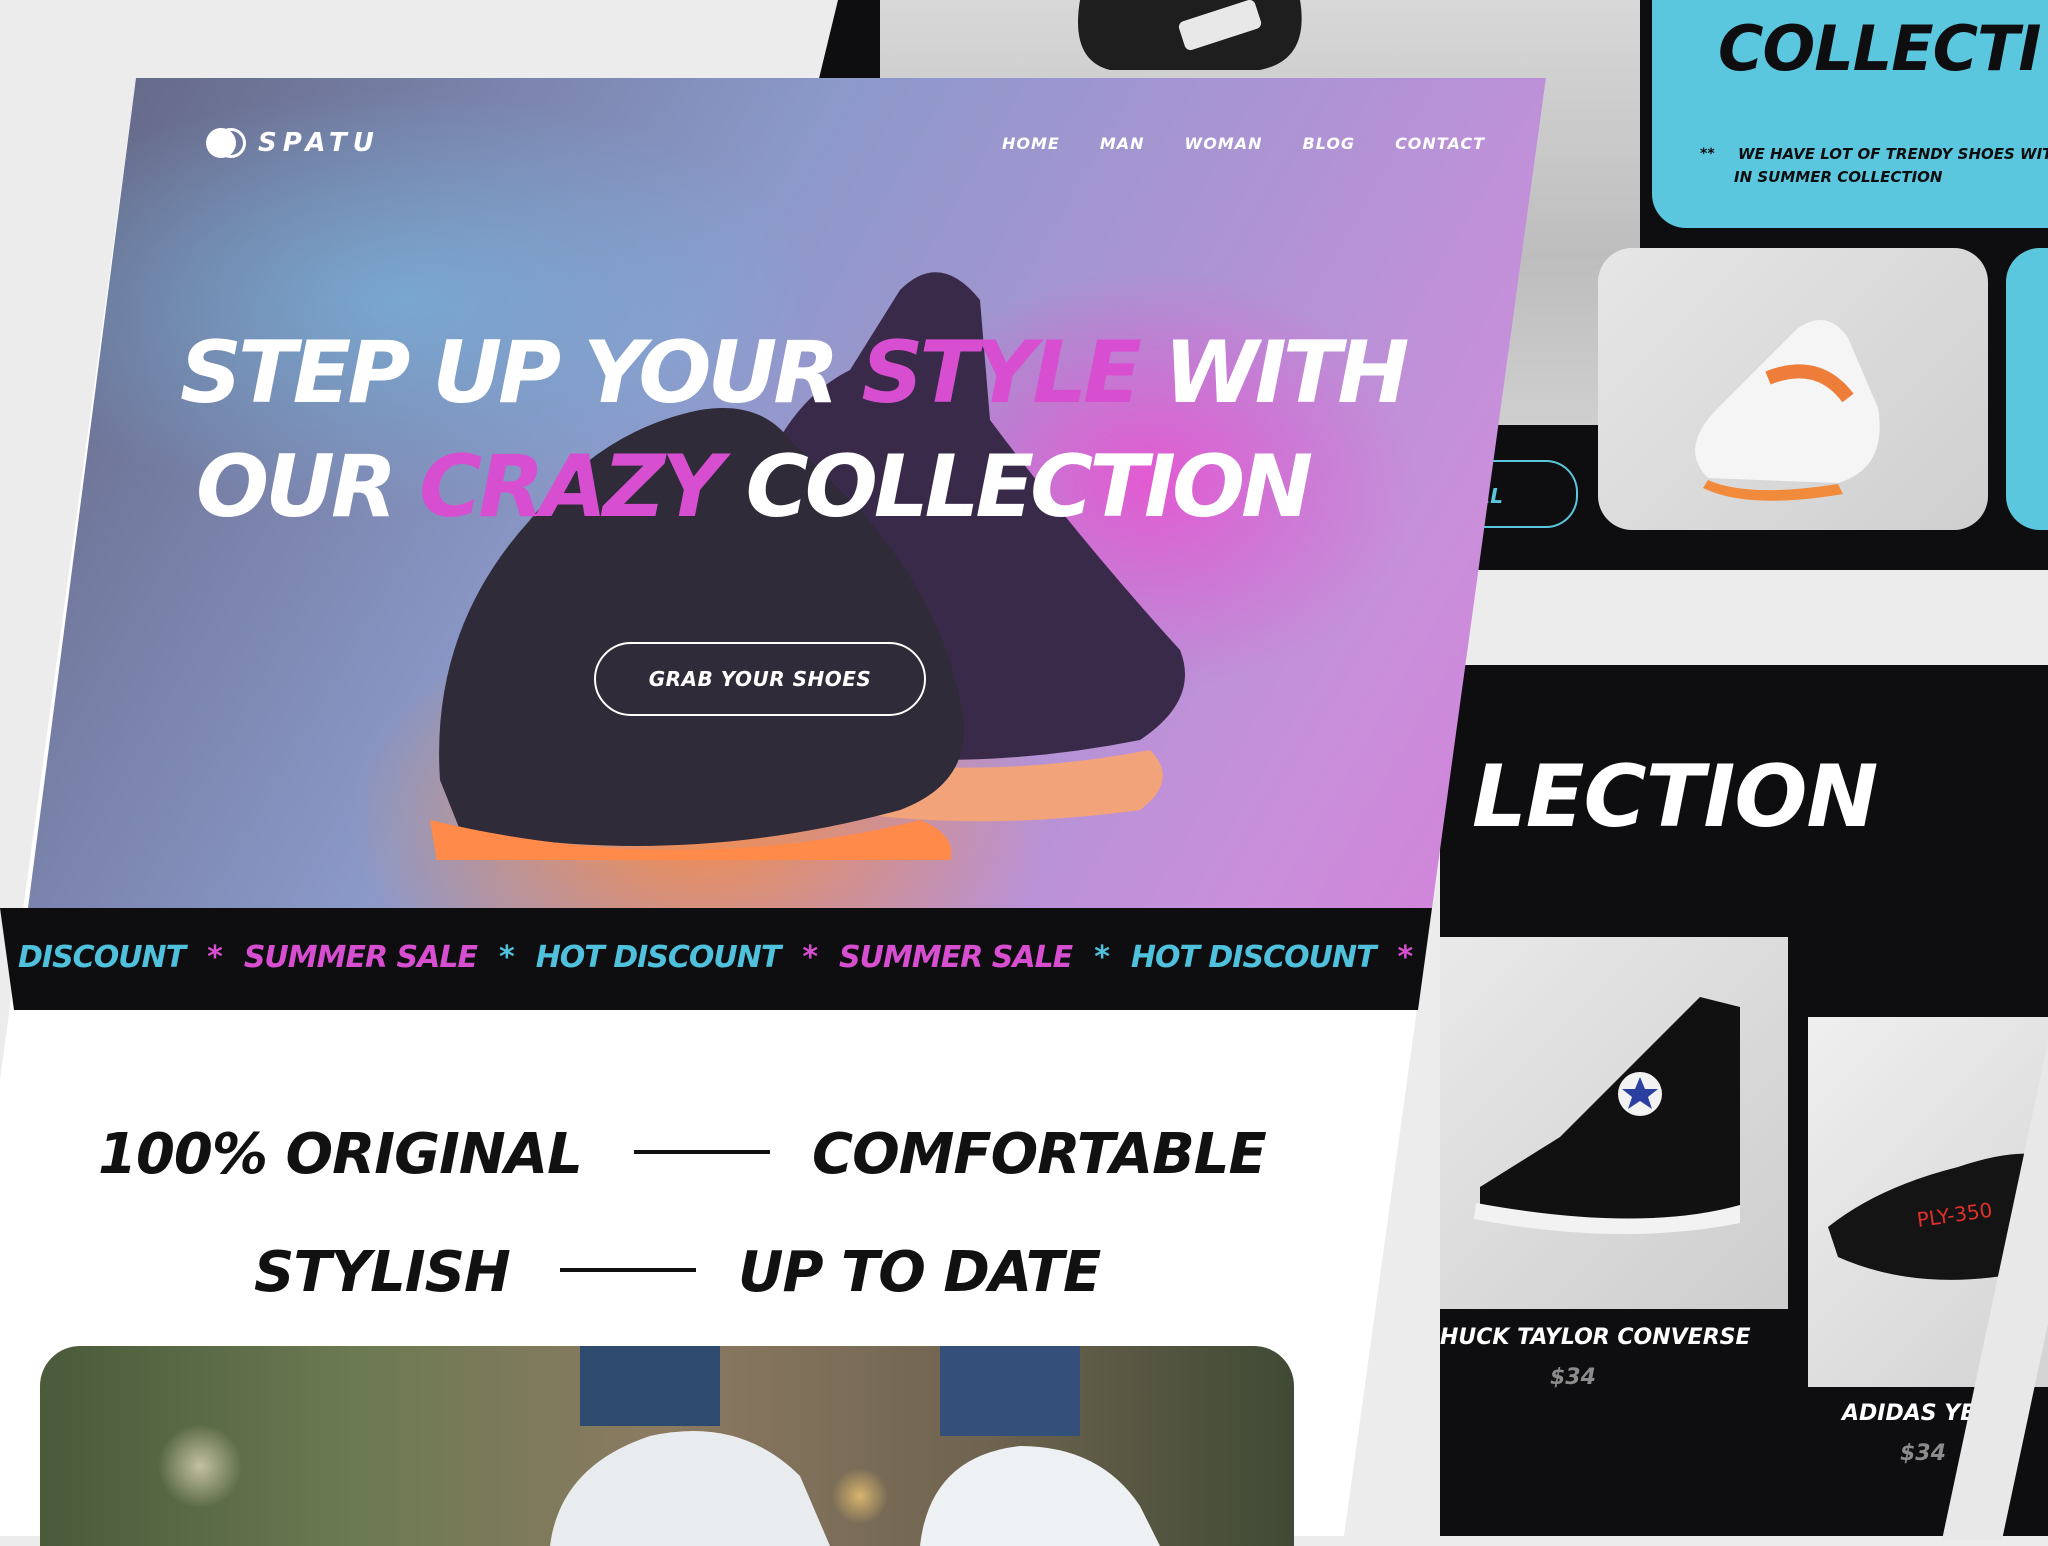 The height and width of the screenshot is (1546, 2048). Describe the element at coordinates (1224, 143) in the screenshot. I see `nav-woman: WOMAN` at that location.